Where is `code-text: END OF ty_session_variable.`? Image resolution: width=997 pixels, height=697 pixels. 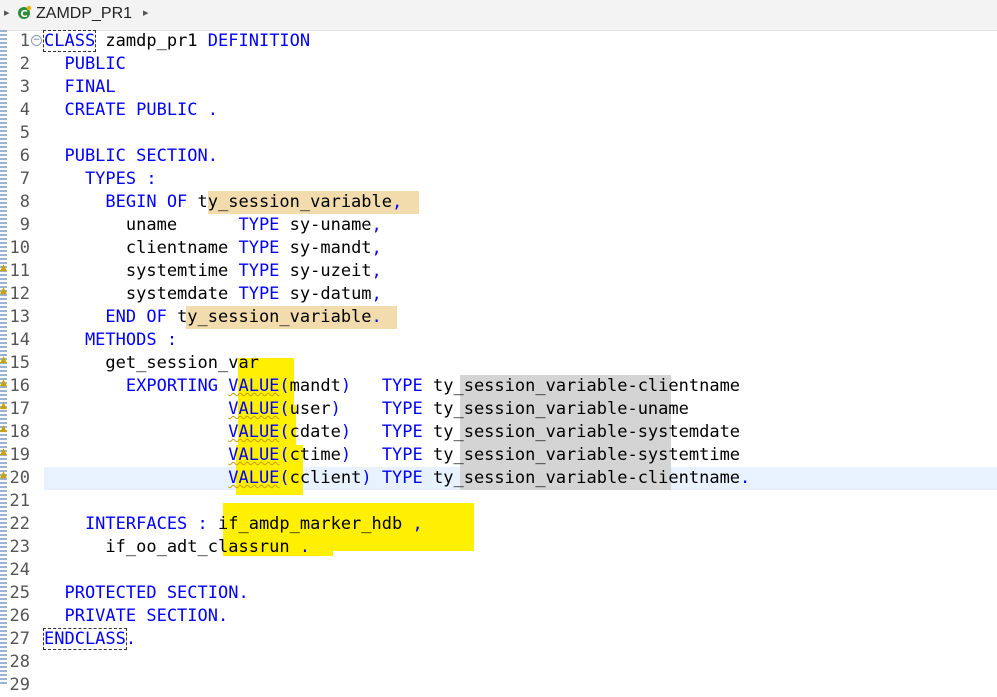
code-text: END OF ty_session_variable. is located at coordinates (213, 317).